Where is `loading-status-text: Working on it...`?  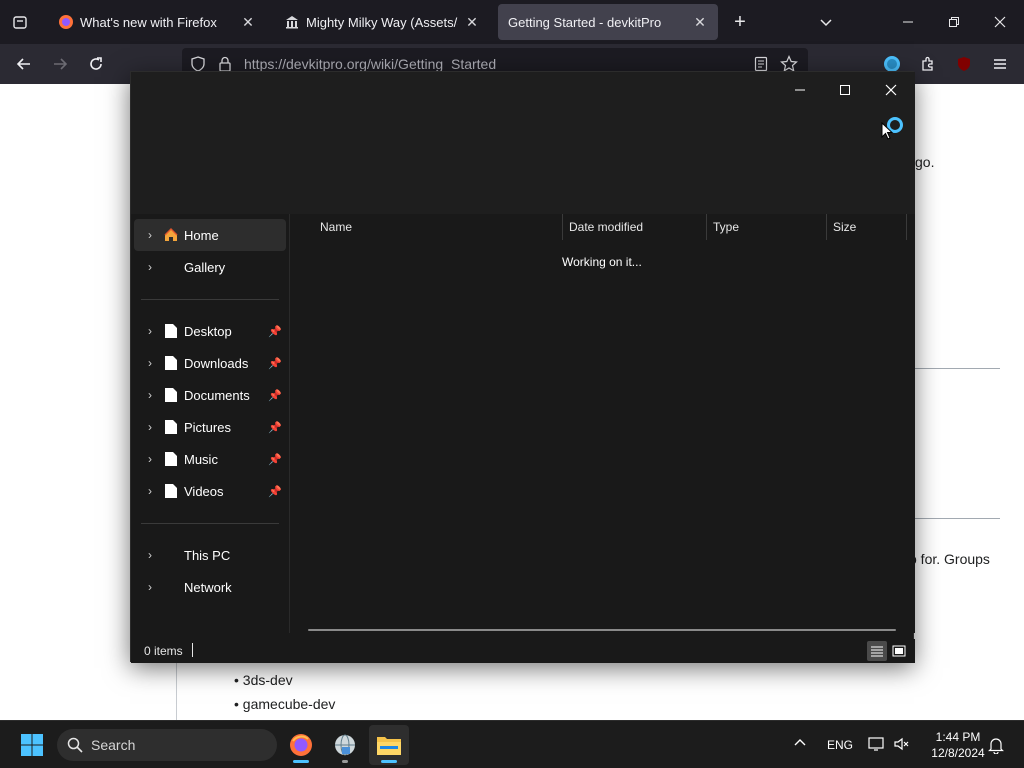
loading-status-text: Working on it... is located at coordinates (602, 262).